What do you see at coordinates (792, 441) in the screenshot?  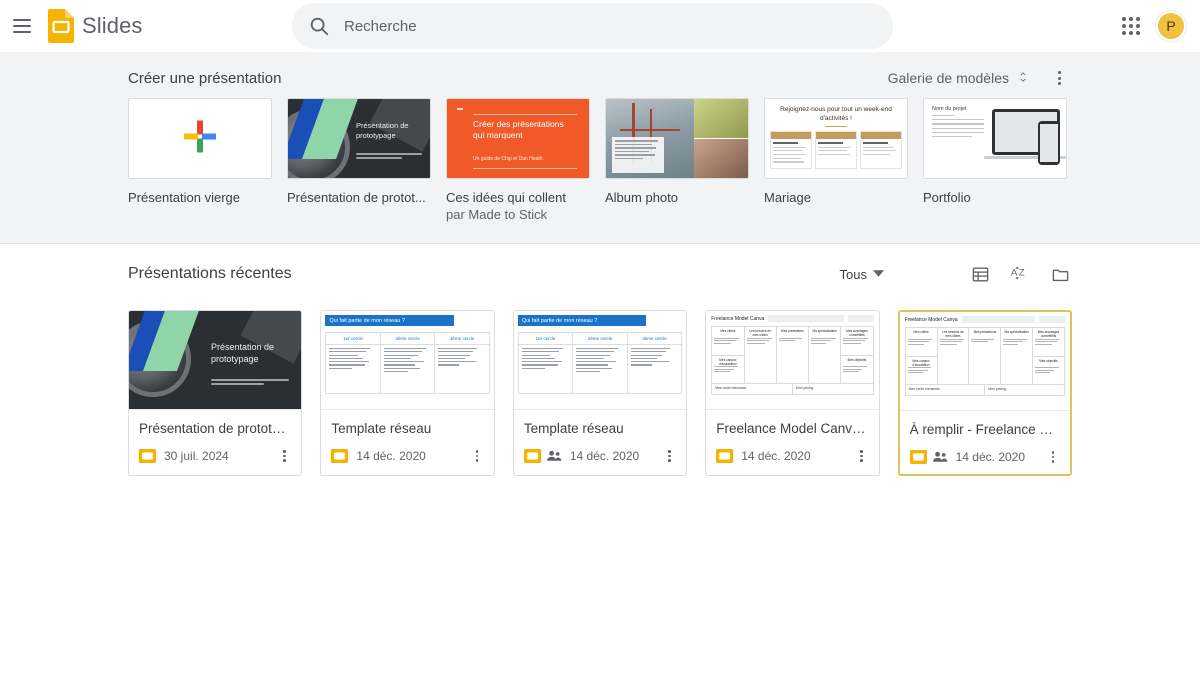 I see `card-body: Freelance Model Canva • ... 14 déc. 2020` at bounding box center [792, 441].